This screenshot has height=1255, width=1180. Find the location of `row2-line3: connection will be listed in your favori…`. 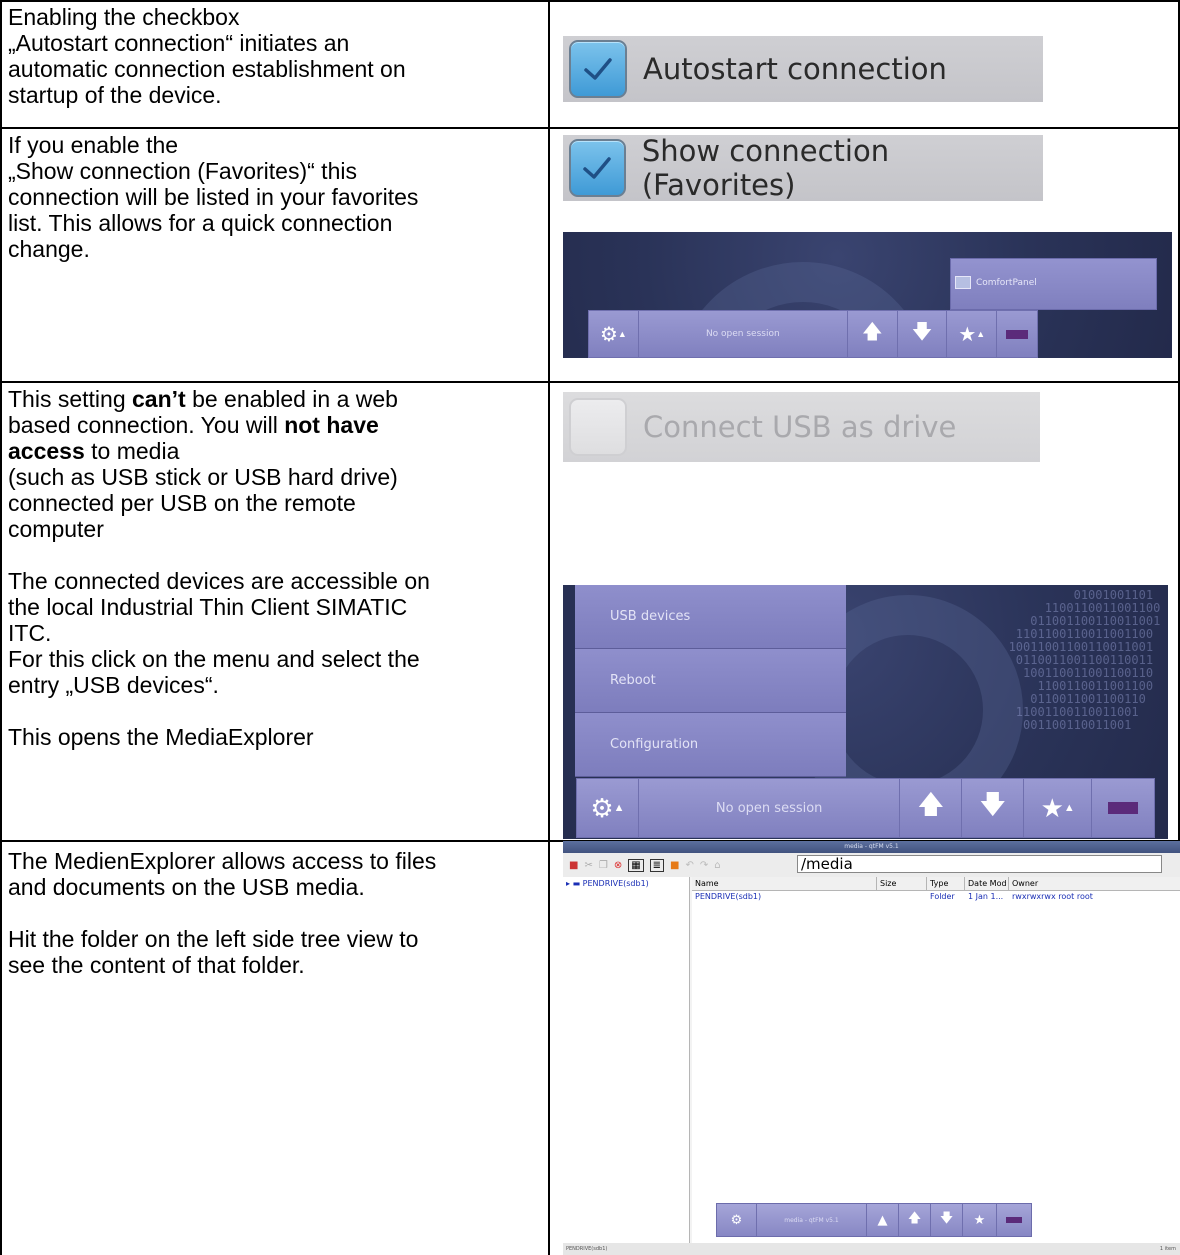

row2-line3: connection will be listed in your favori… is located at coordinates (213, 197).